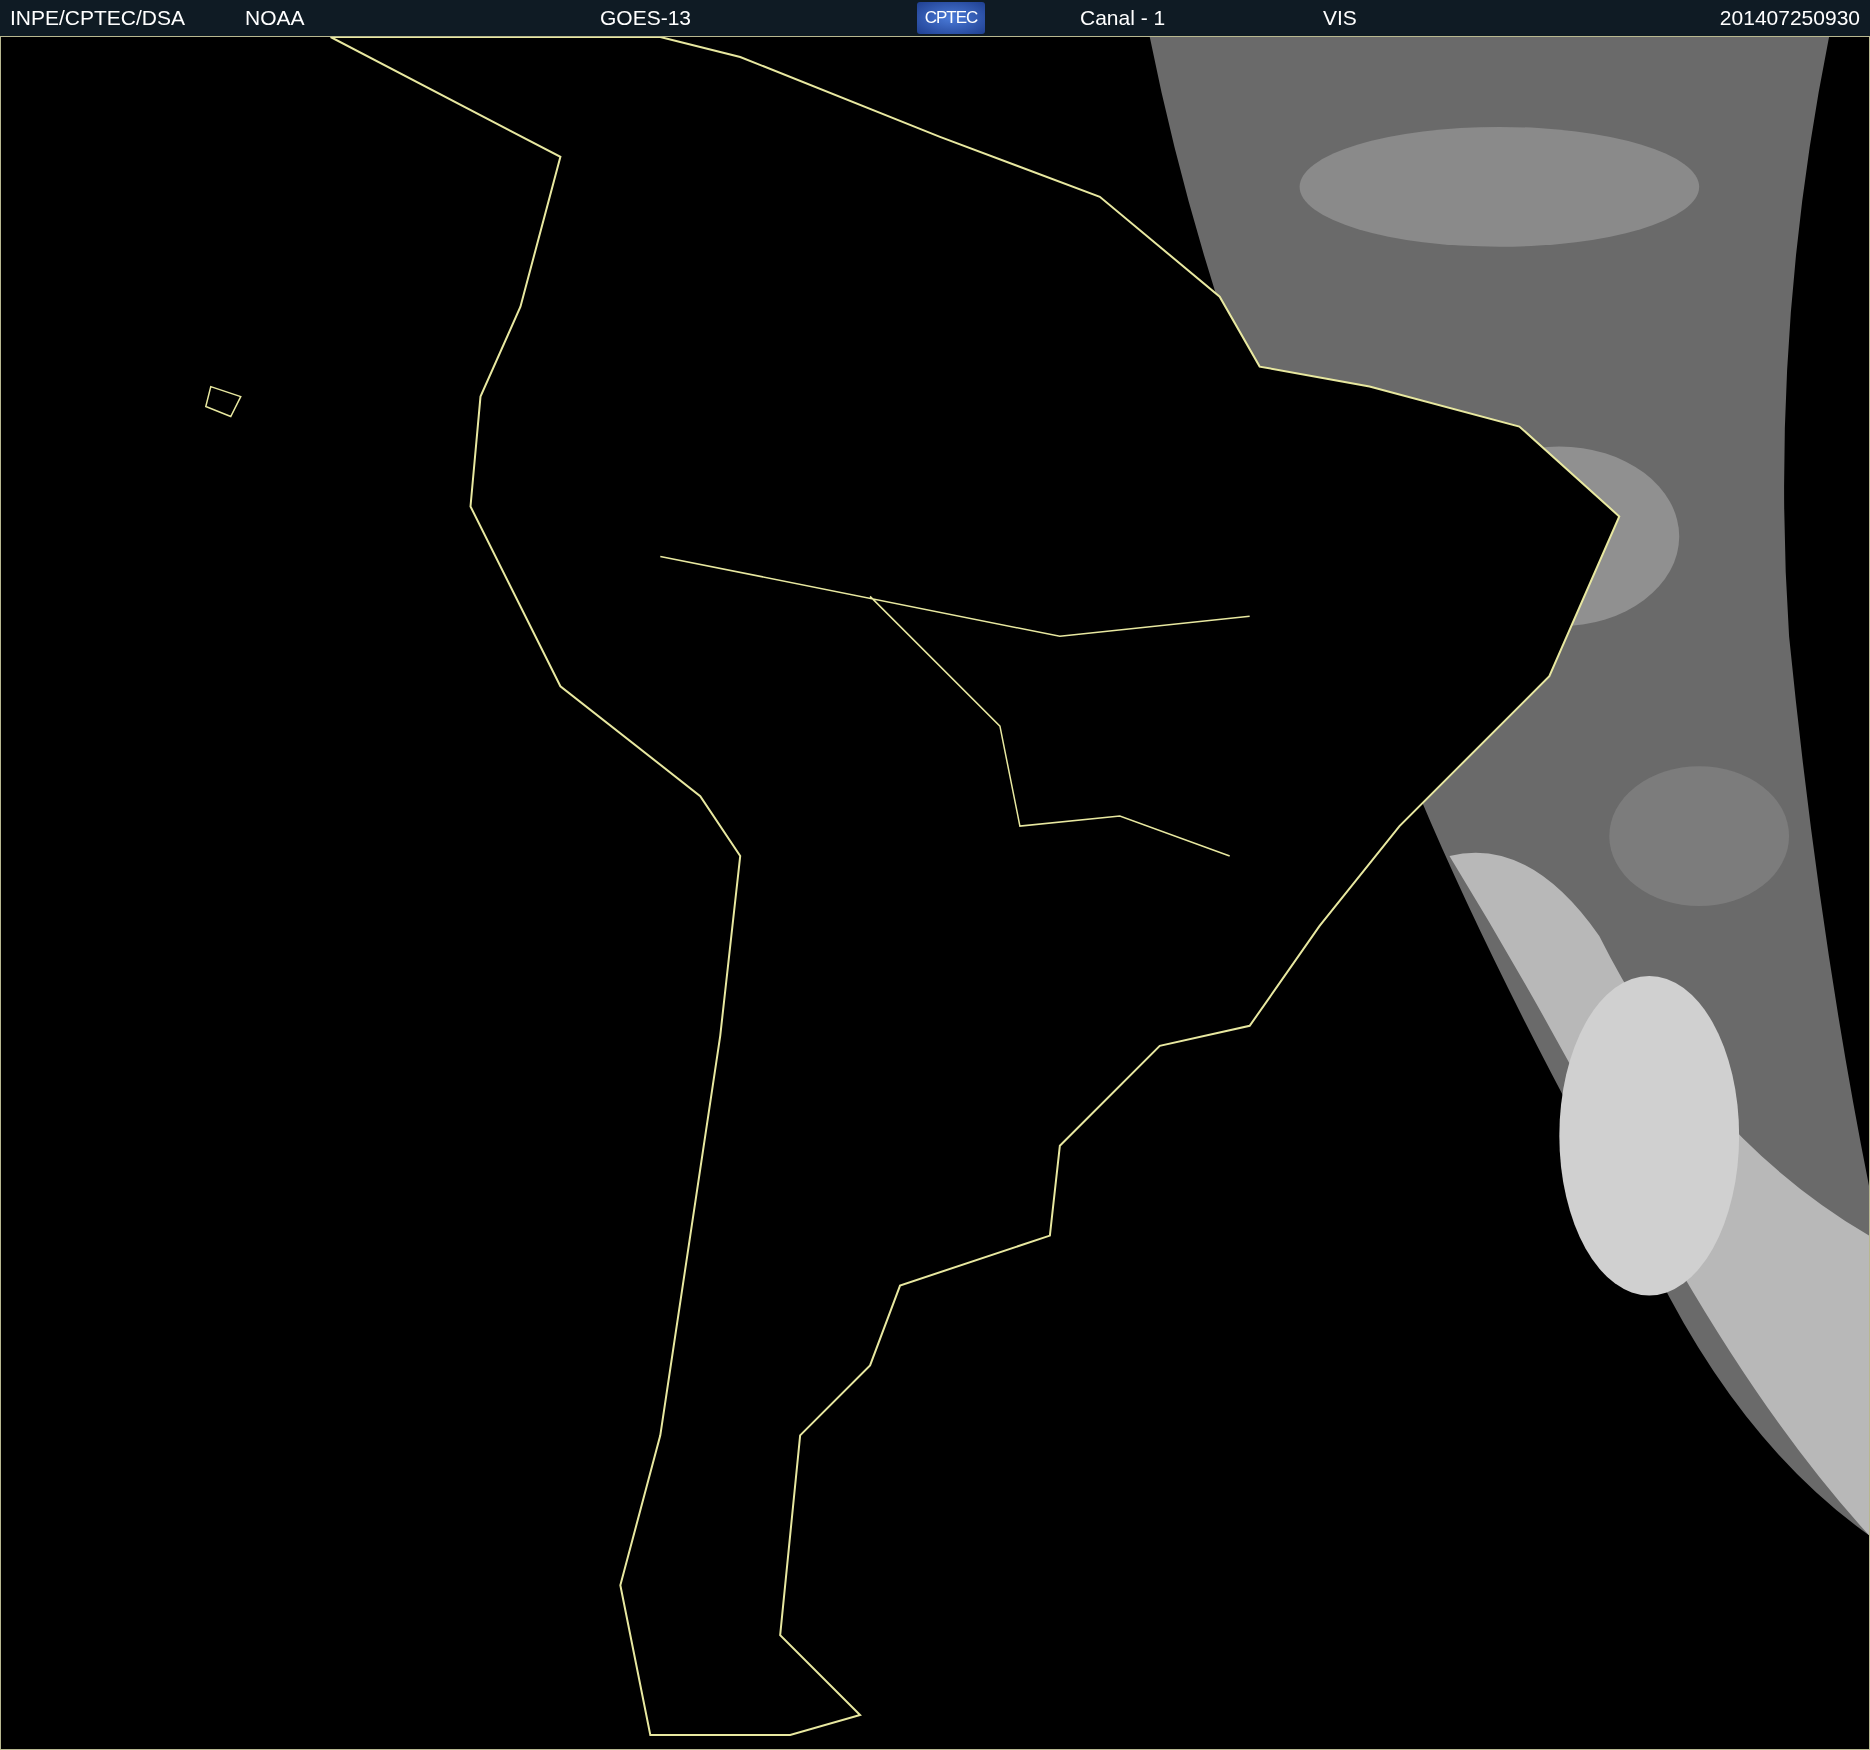  What do you see at coordinates (275, 18) in the screenshot?
I see `header-label: NOAA` at bounding box center [275, 18].